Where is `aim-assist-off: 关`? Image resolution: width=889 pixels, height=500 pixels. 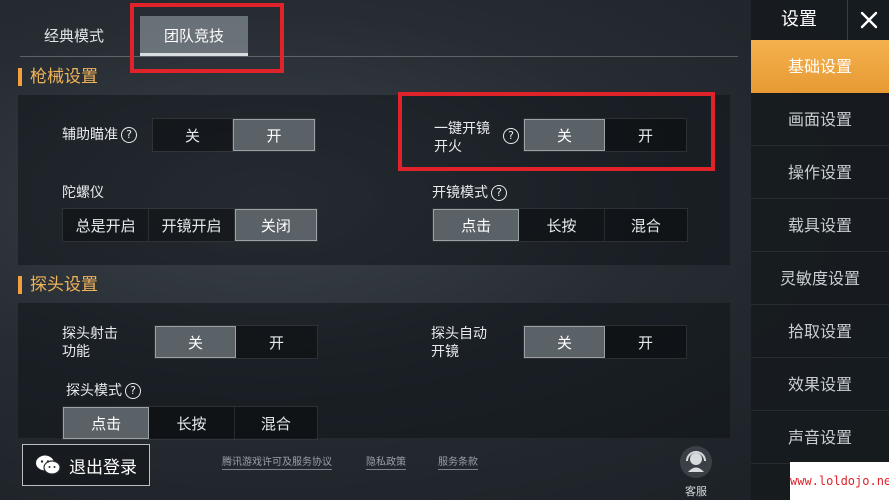
aim-assist-off: 关 is located at coordinates (193, 135).